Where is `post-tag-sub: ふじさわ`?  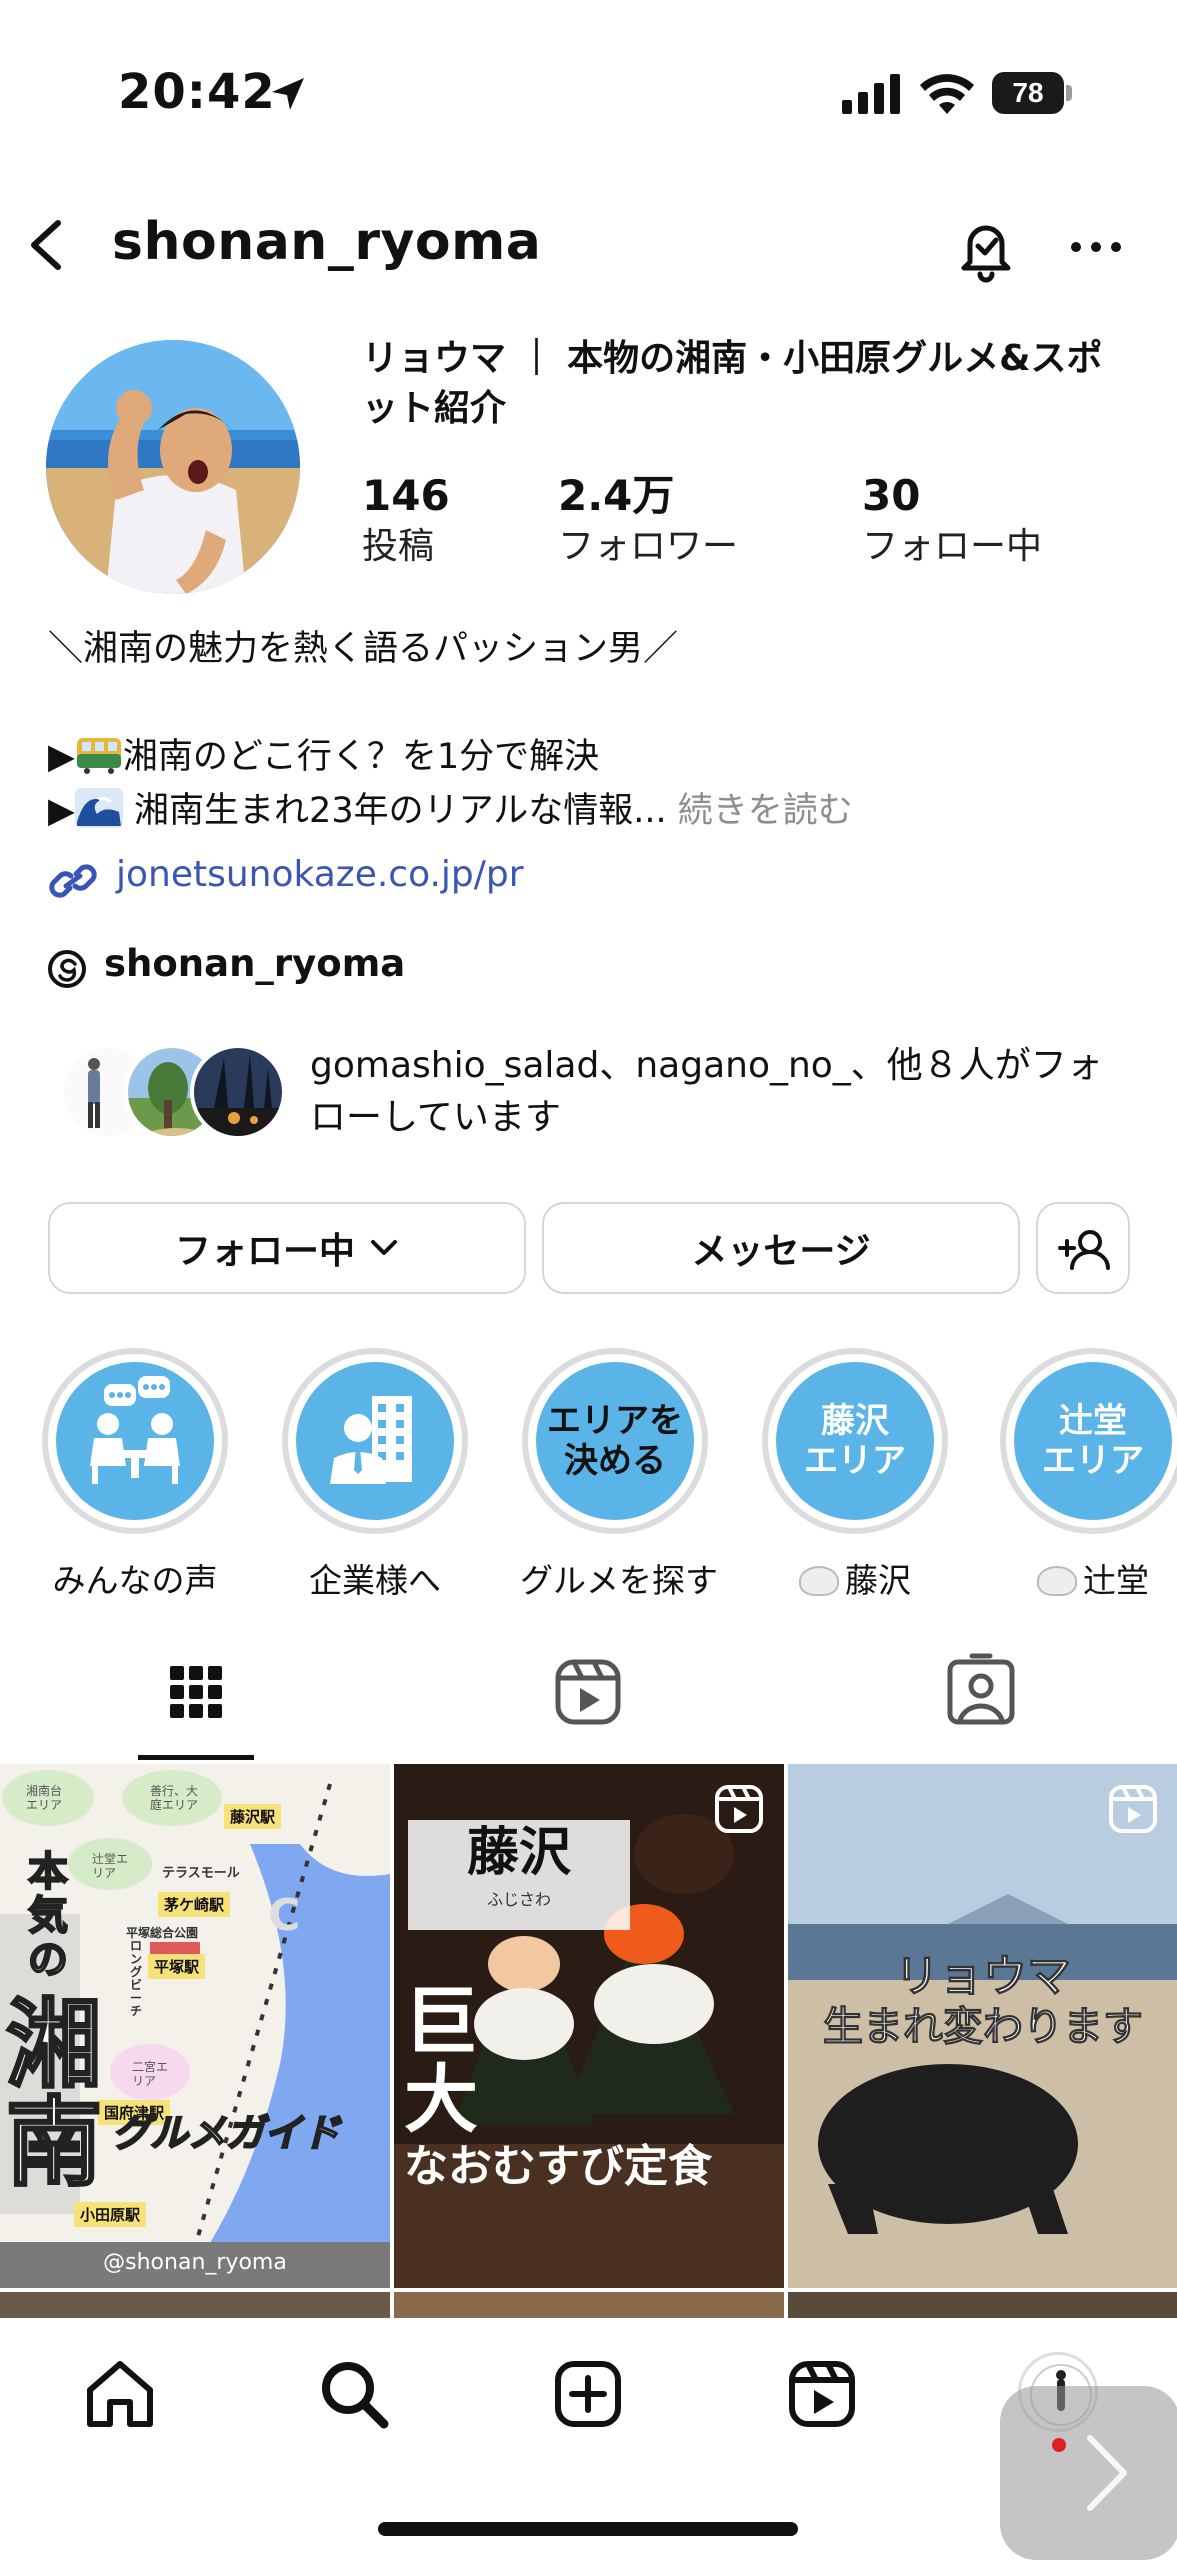 post-tag-sub: ふじさわ is located at coordinates (518, 1899).